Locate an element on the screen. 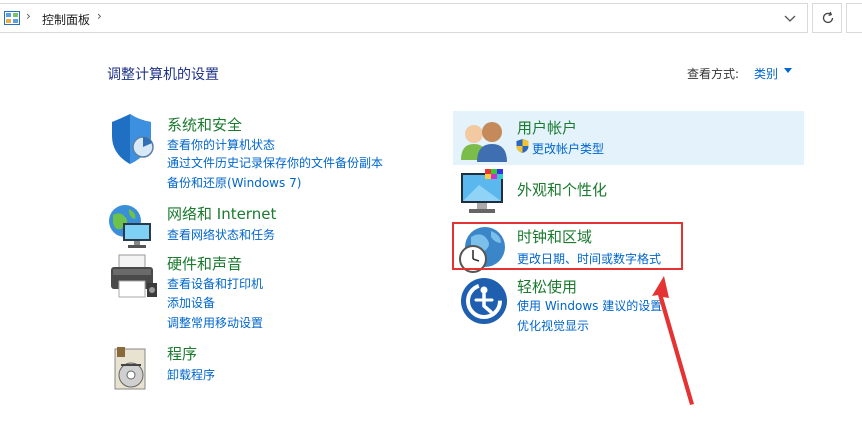 The image size is (862, 443). refresh-icon is located at coordinates (828, 17).